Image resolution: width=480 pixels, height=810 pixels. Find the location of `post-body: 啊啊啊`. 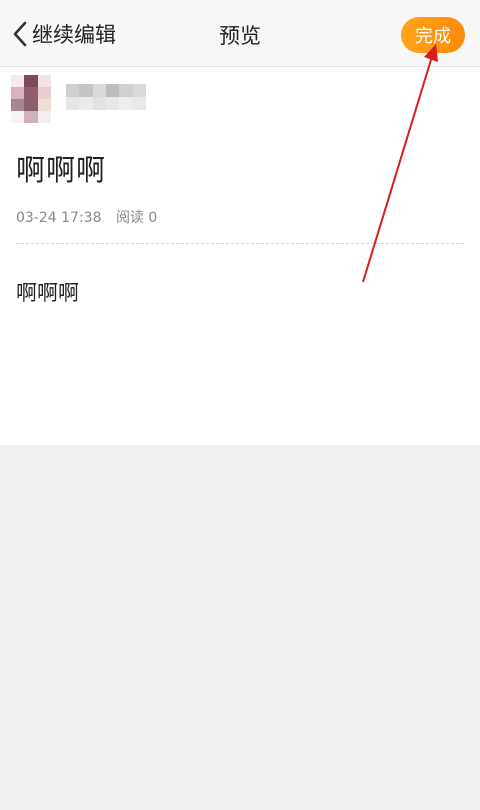

post-body: 啊啊啊 is located at coordinates (47, 293).